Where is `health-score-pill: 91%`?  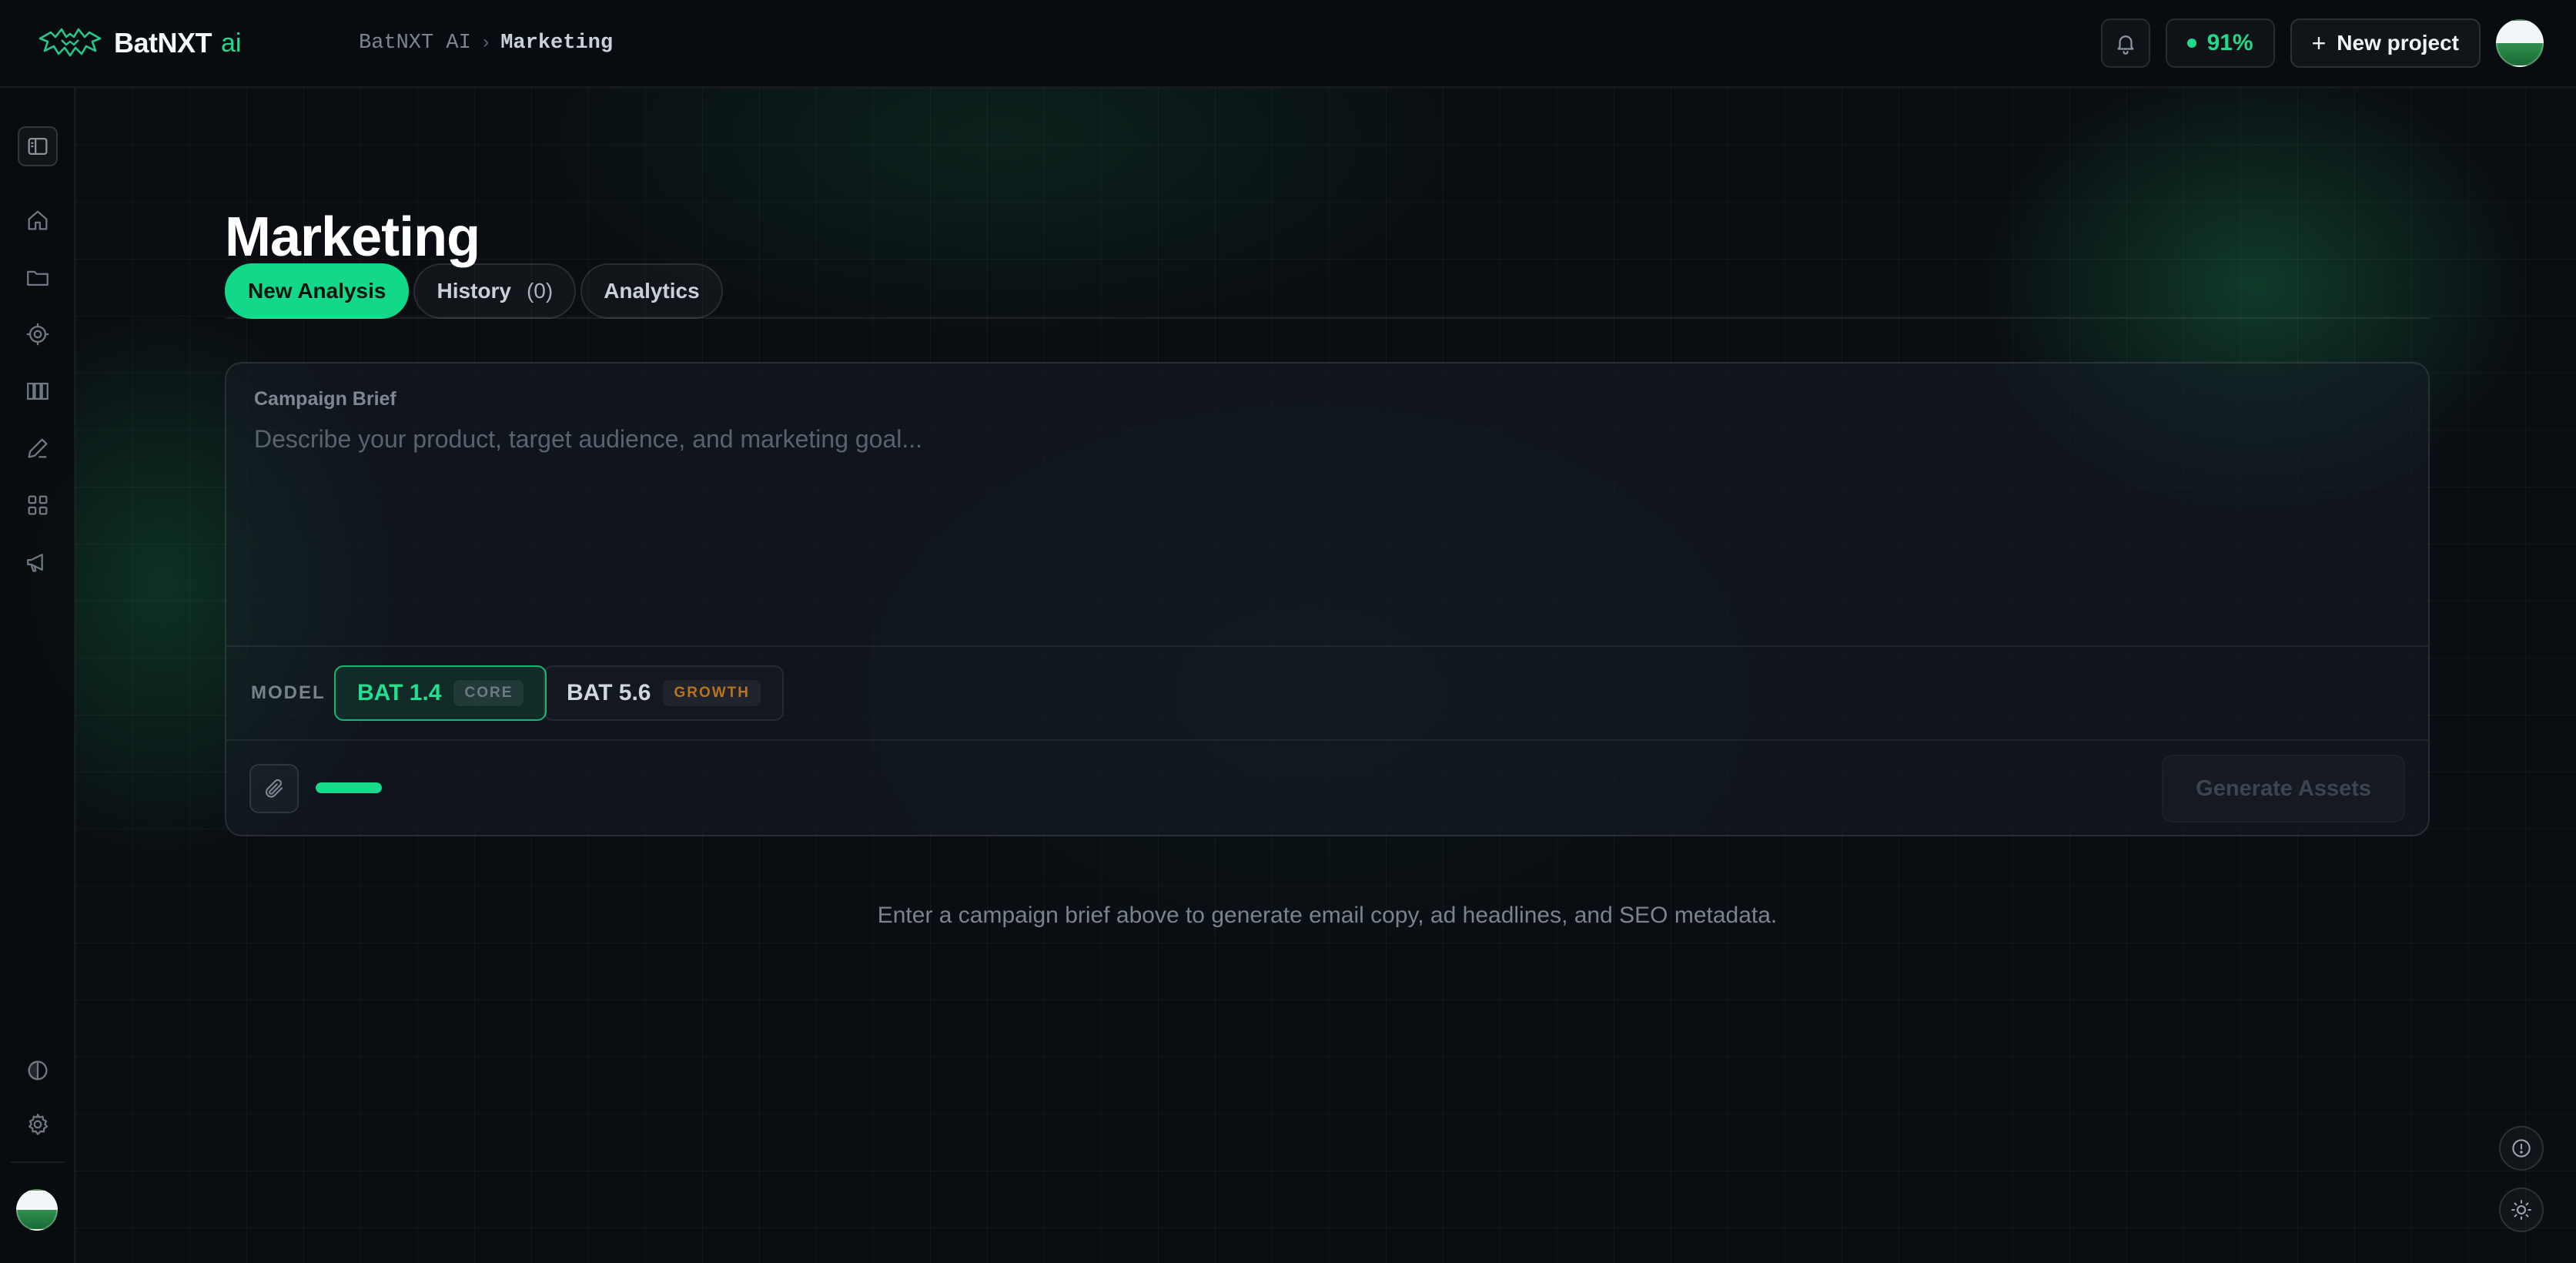
health-score-pill: 91% is located at coordinates (2220, 43).